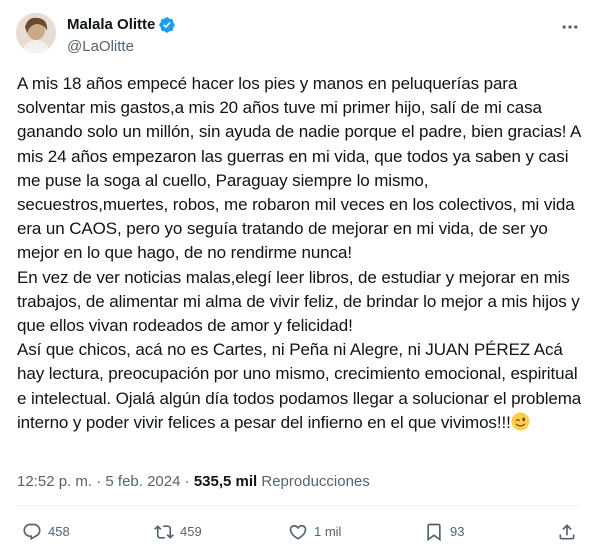  Describe the element at coordinates (178, 532) in the screenshot. I see `repost-button: 459` at that location.